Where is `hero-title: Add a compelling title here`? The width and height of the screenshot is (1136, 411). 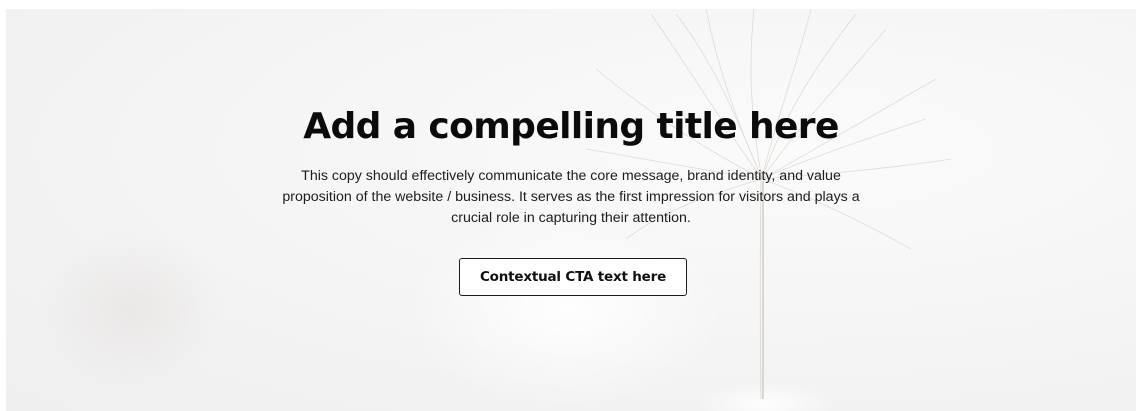 hero-title: Add a compelling title here is located at coordinates (571, 126).